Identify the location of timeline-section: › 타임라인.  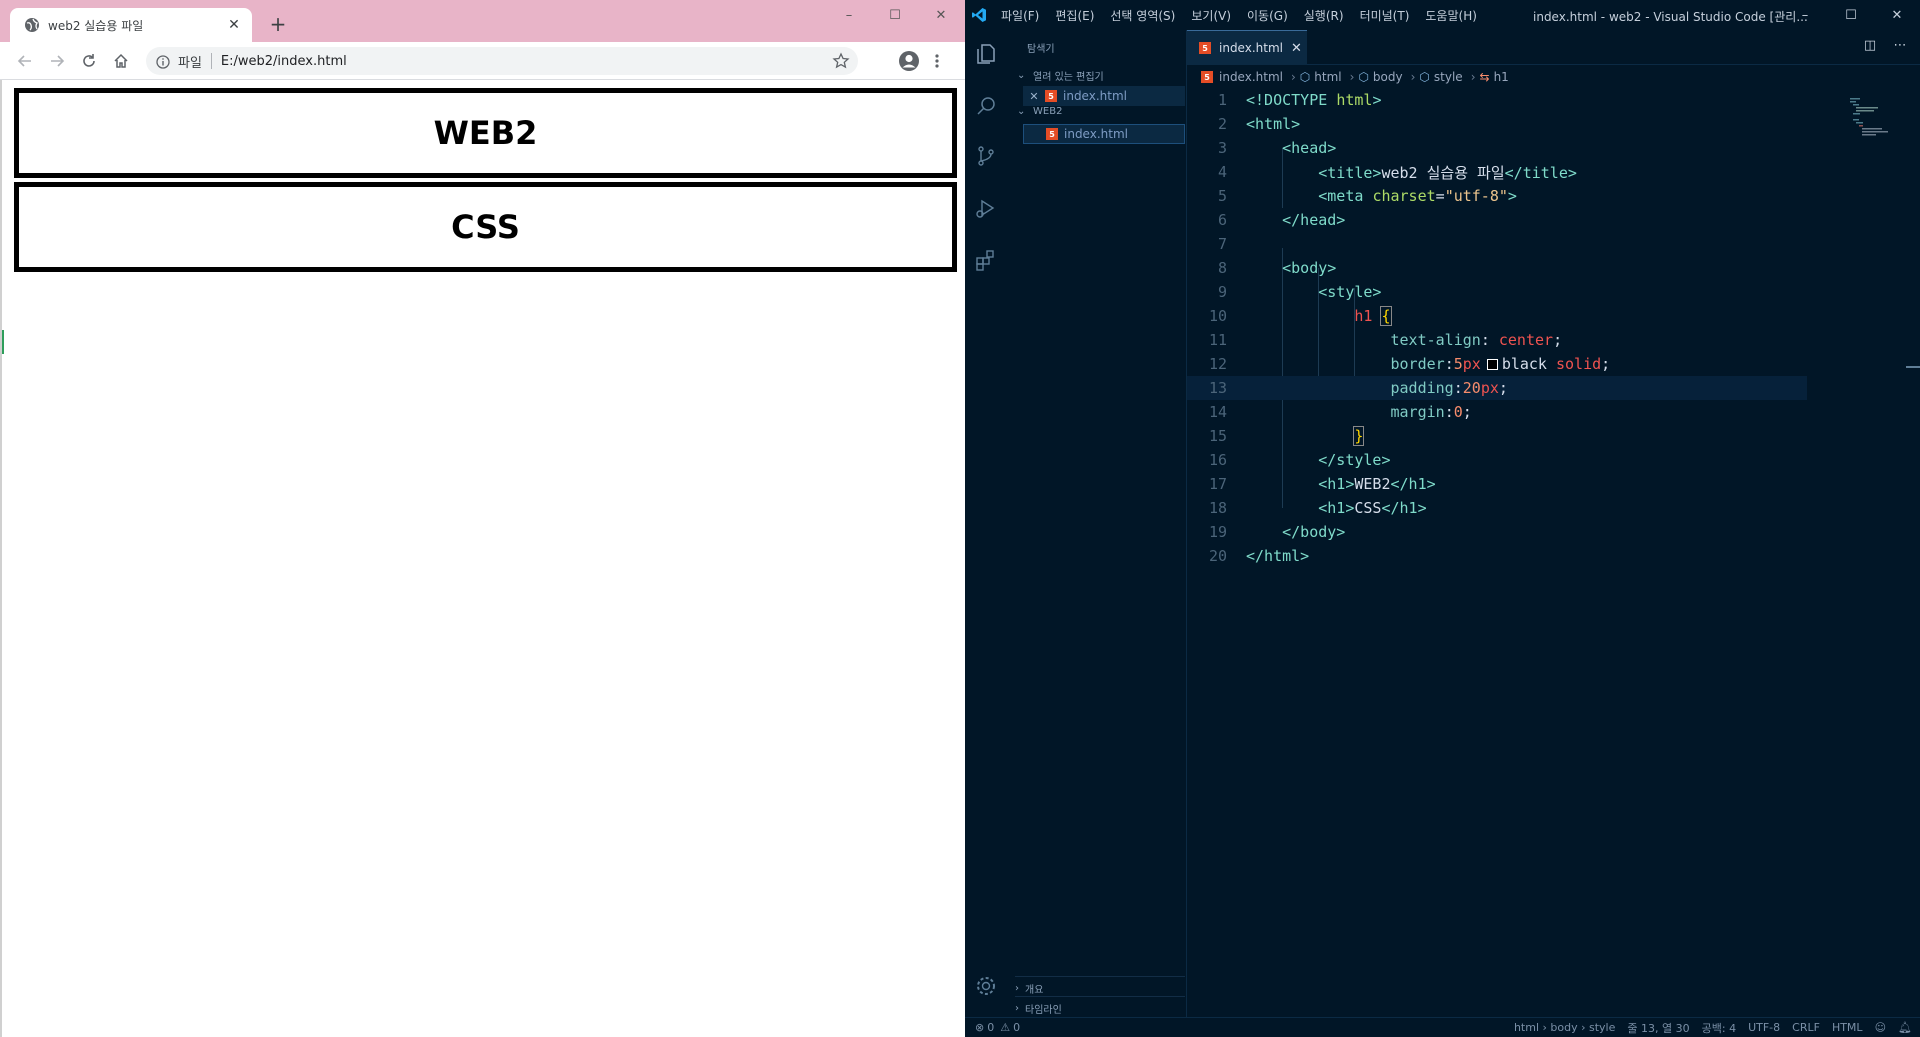
(1100, 1006).